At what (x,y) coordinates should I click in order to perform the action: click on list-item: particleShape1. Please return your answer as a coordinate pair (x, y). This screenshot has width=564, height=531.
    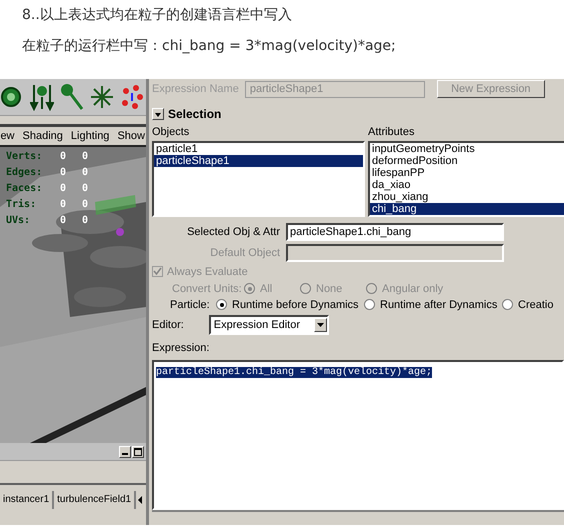
    Looking at the image, I should click on (258, 161).